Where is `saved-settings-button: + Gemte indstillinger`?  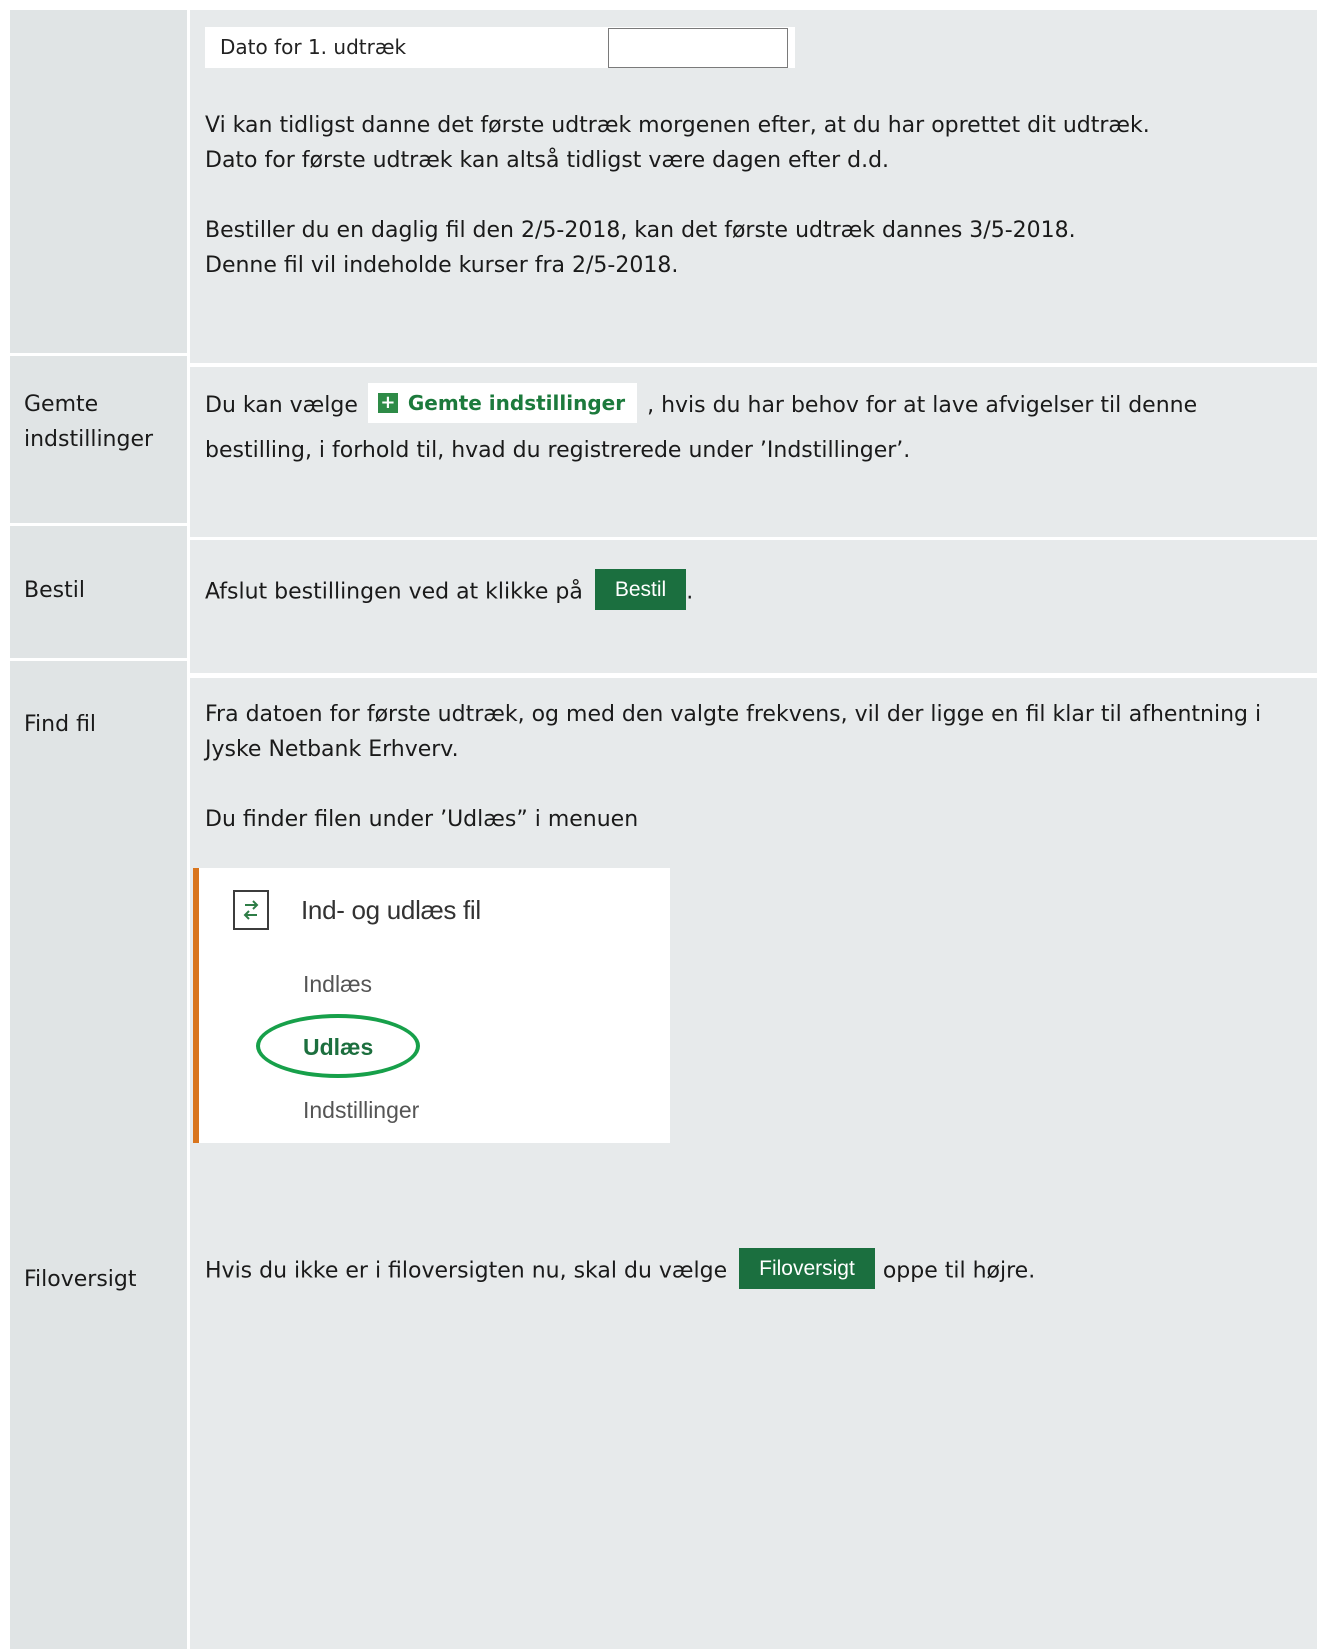 saved-settings-button: + Gemte indstillinger is located at coordinates (502, 403).